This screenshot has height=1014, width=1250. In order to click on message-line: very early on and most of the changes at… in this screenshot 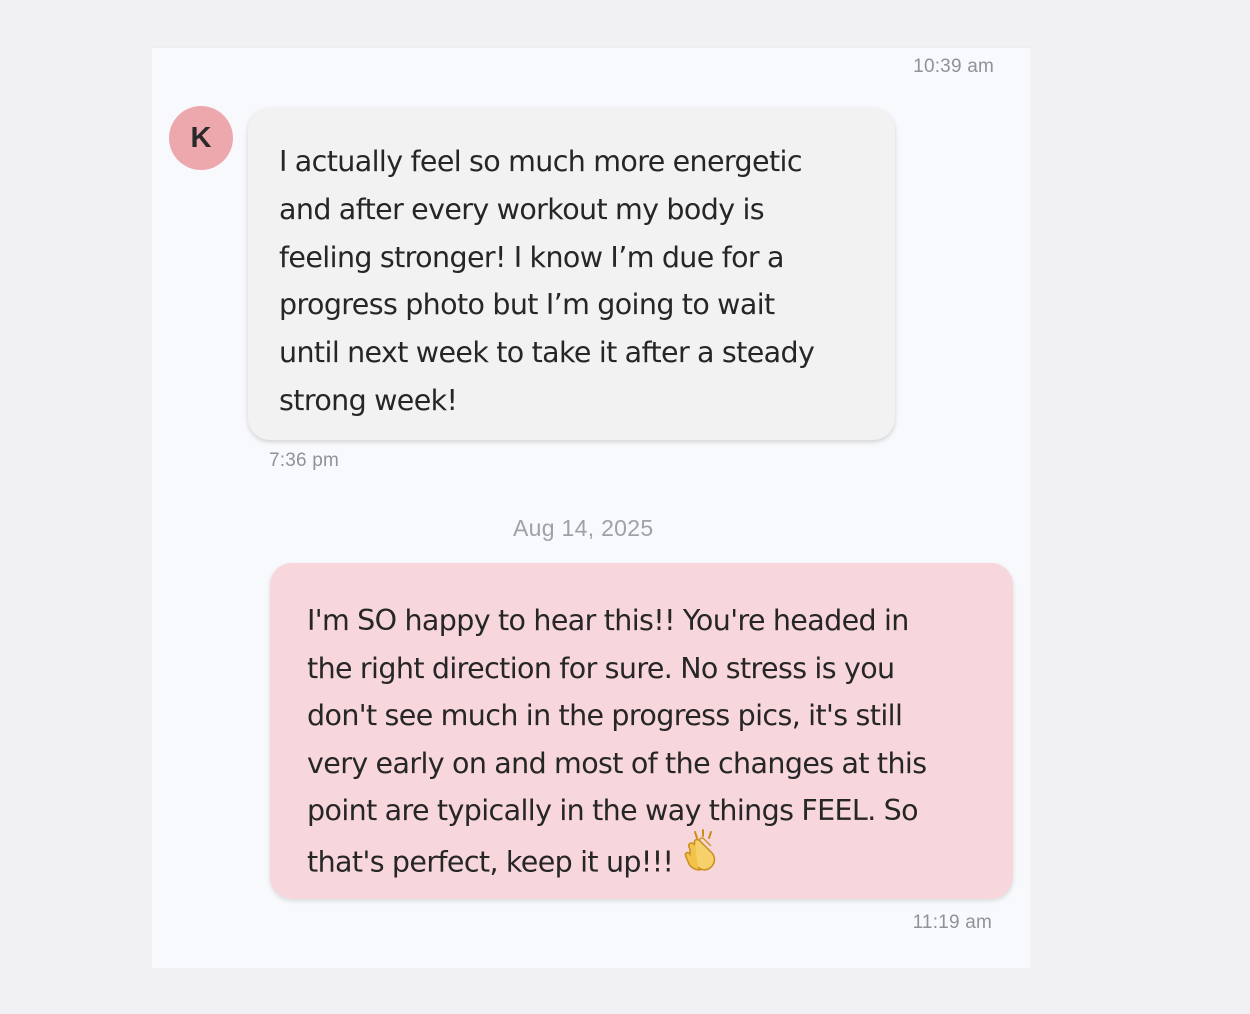, I will do `click(617, 763)`.